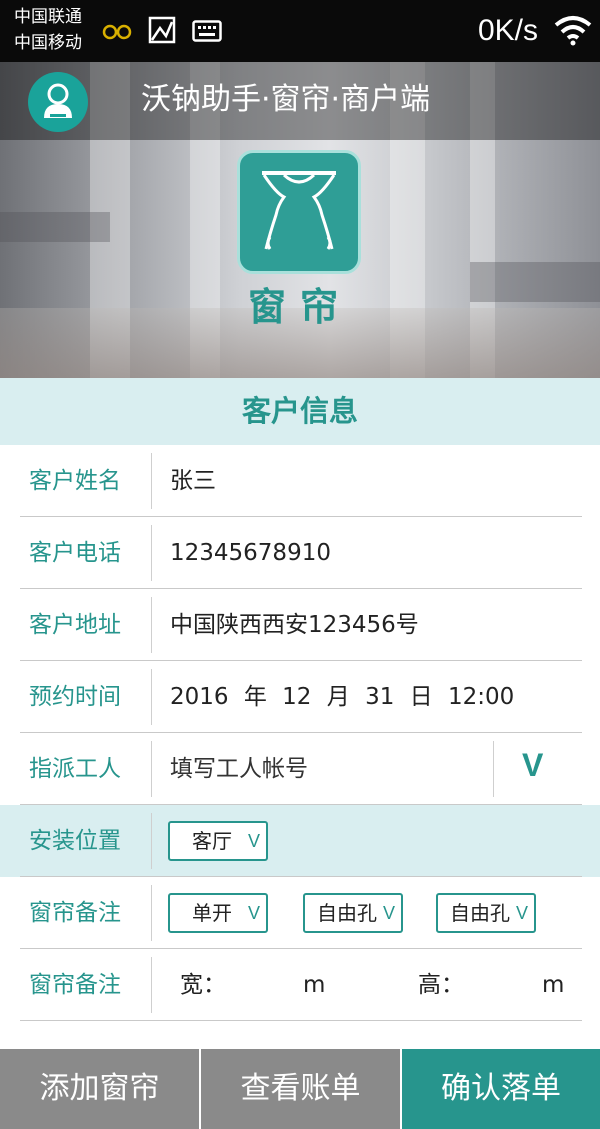 The height and width of the screenshot is (1129, 600). What do you see at coordinates (58, 102) in the screenshot?
I see `user-avatar-icon` at bounding box center [58, 102].